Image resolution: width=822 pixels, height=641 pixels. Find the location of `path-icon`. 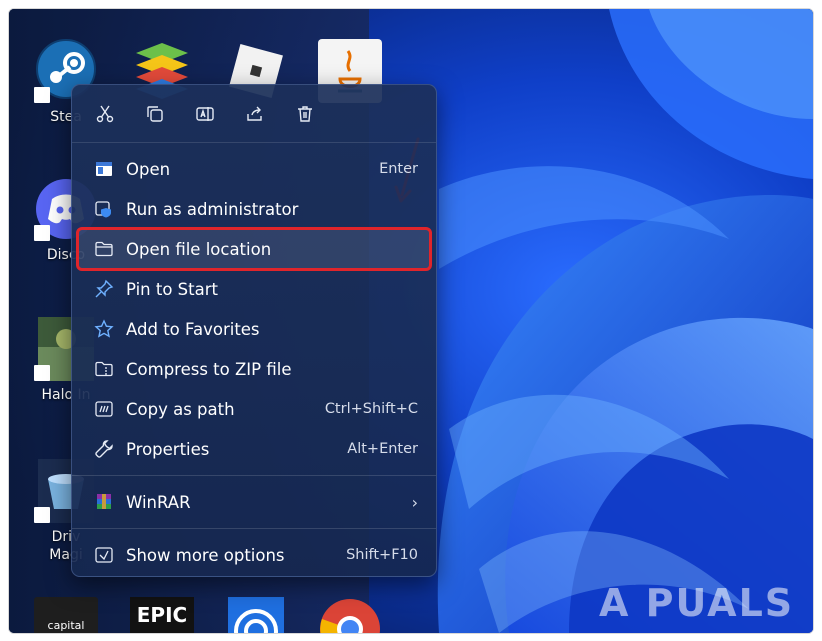

path-icon is located at coordinates (104, 409).